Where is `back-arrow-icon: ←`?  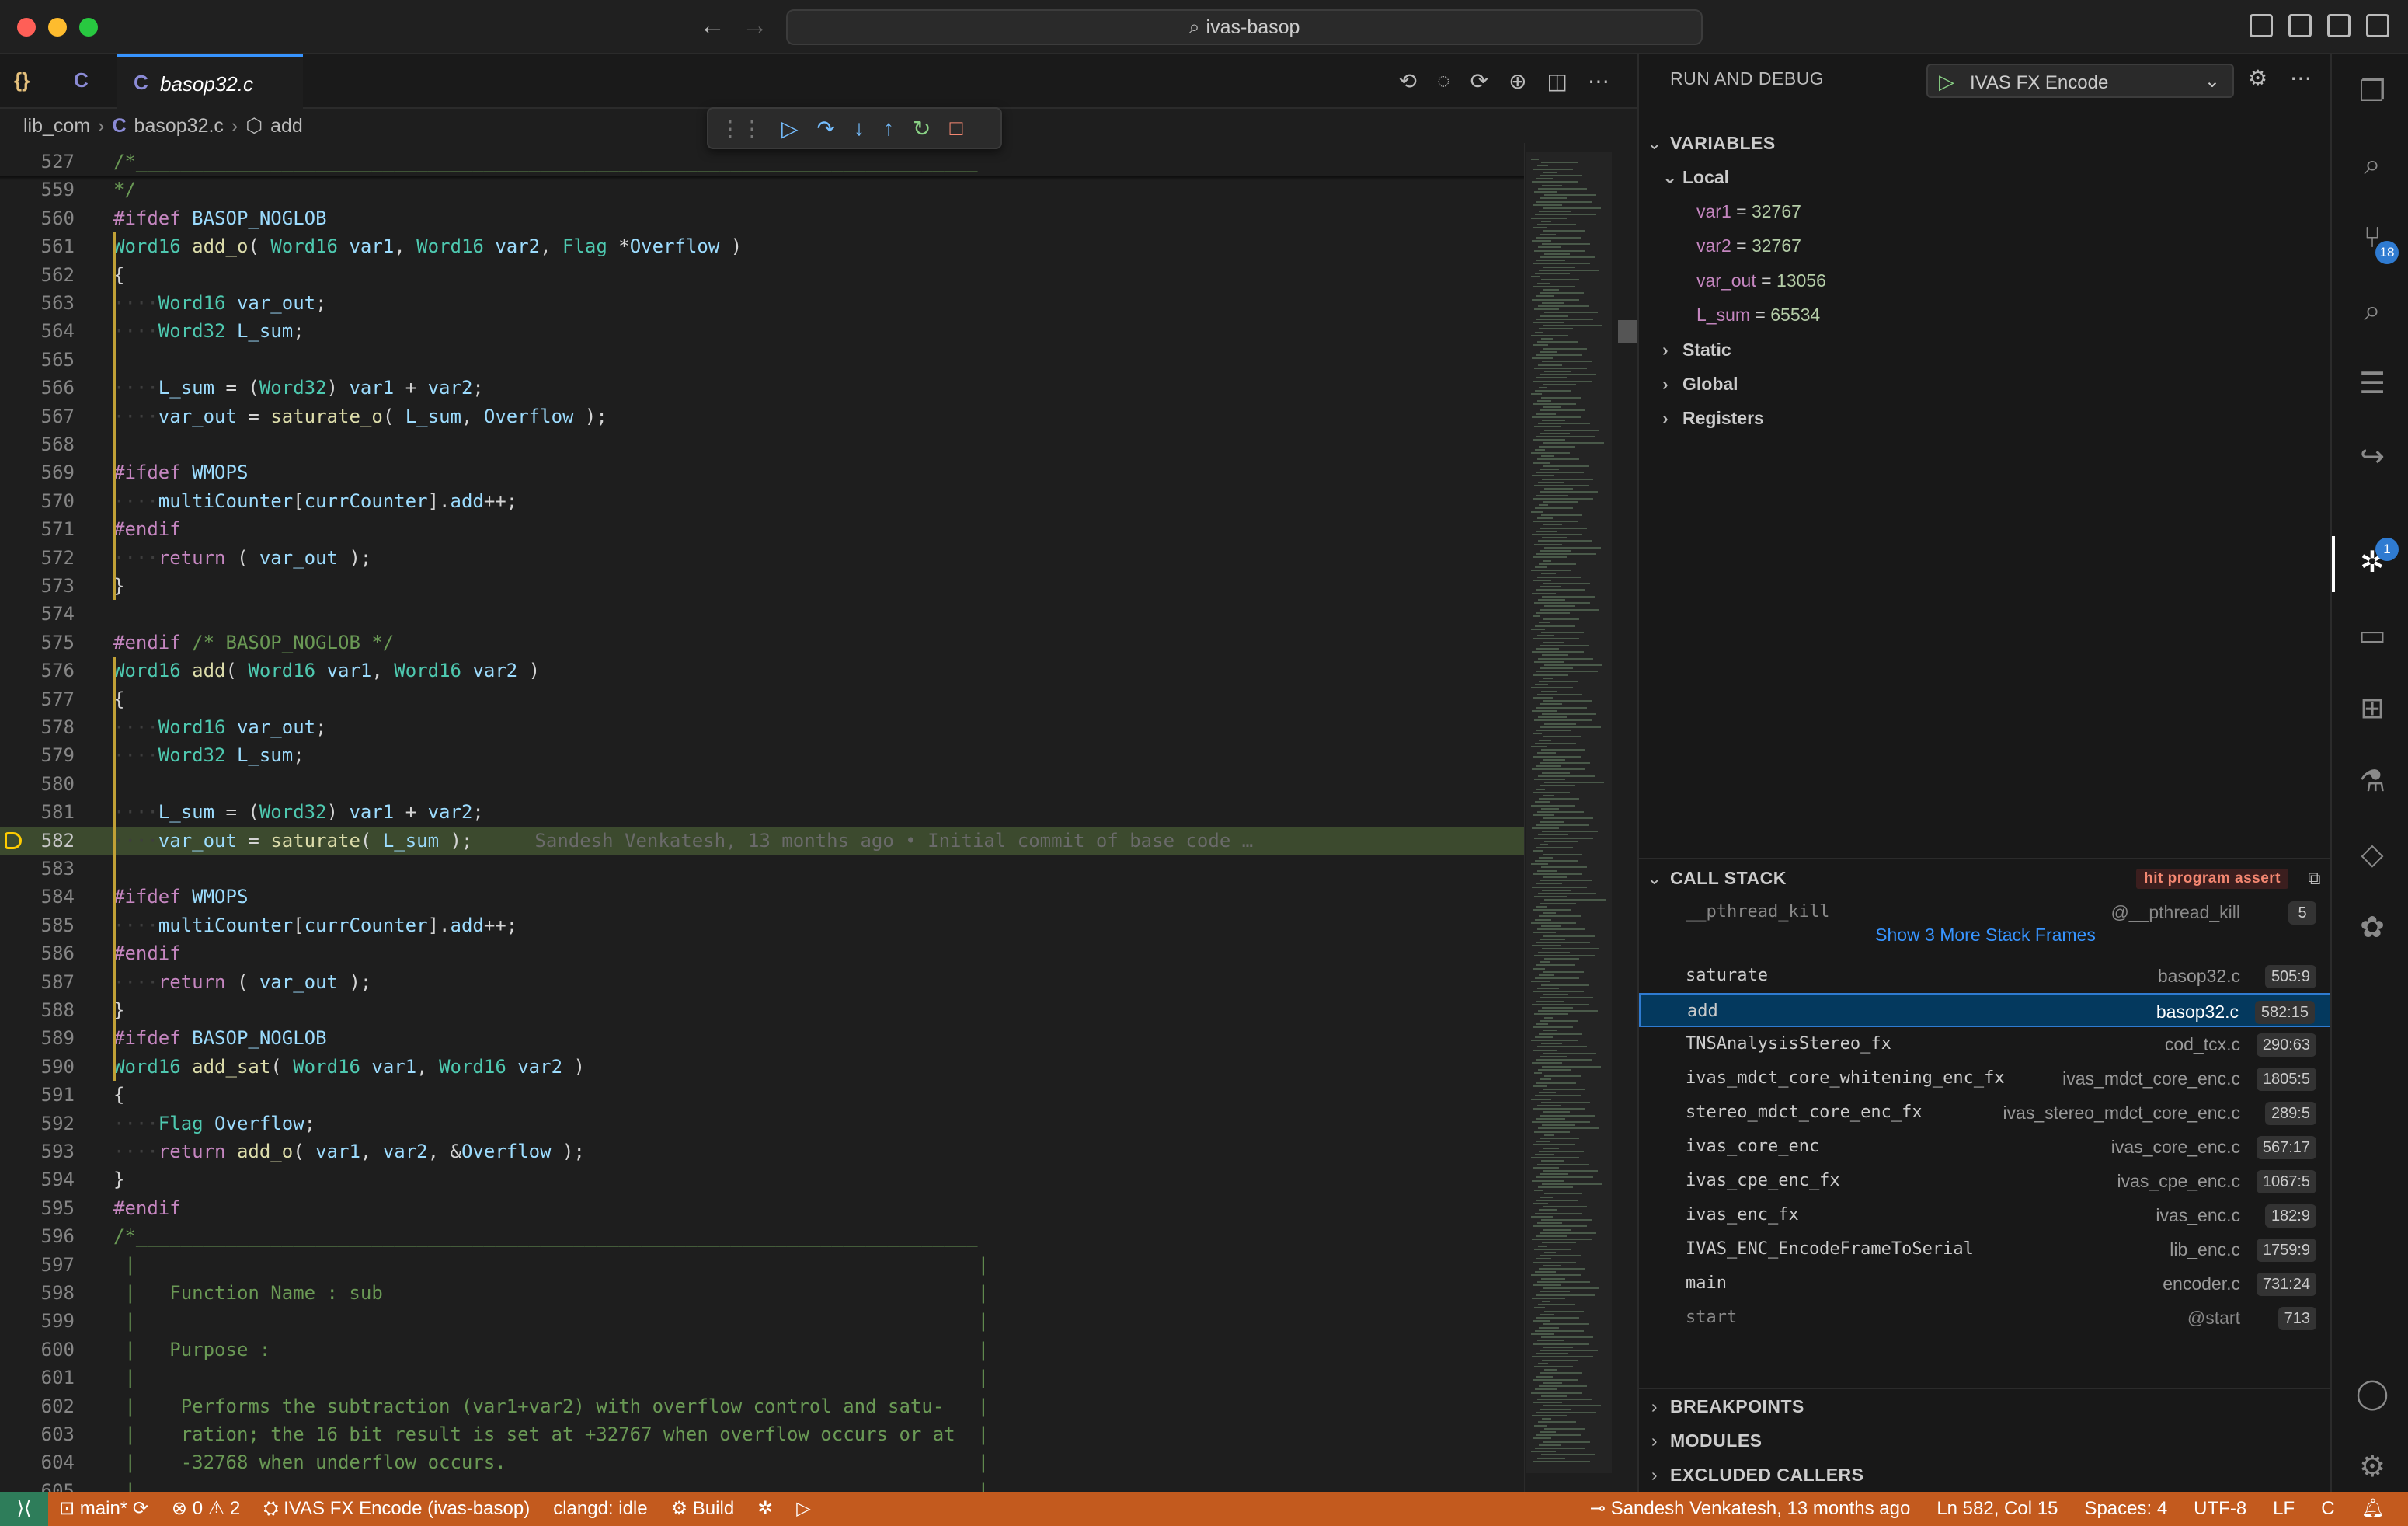
back-arrow-icon: ← is located at coordinates (712, 26).